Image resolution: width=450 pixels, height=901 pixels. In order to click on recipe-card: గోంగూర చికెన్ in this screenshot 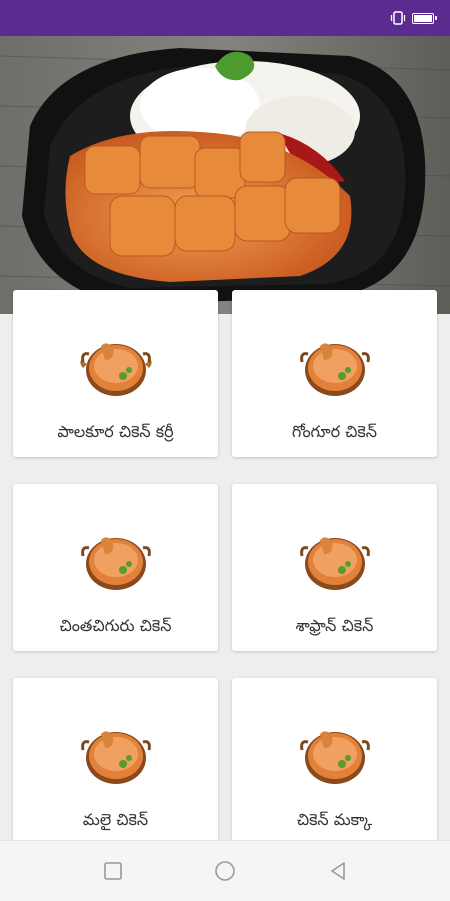, I will do `click(334, 373)`.